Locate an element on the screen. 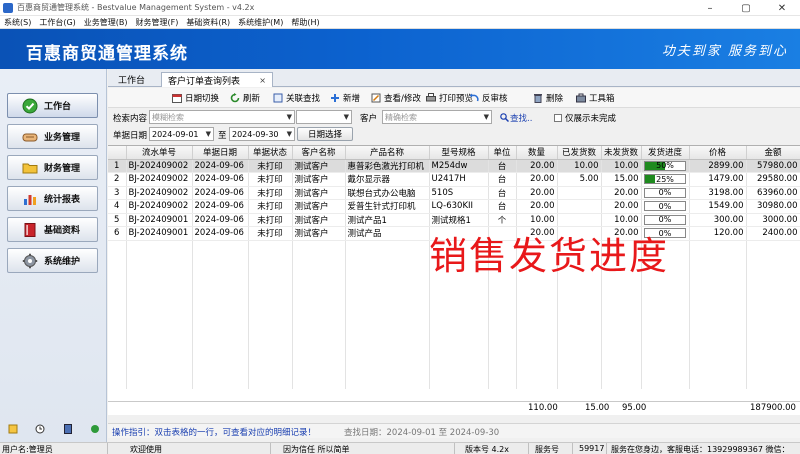 This screenshot has height=454, width=800. view-edit-button: 查看/修改 is located at coordinates (396, 98).